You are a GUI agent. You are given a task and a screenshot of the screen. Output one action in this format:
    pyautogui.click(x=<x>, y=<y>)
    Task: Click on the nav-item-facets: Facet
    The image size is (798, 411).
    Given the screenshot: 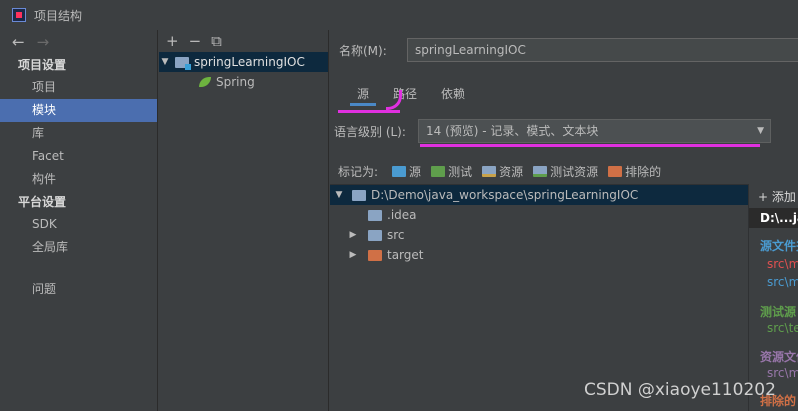 What is the action you would take?
    pyautogui.click(x=78, y=156)
    